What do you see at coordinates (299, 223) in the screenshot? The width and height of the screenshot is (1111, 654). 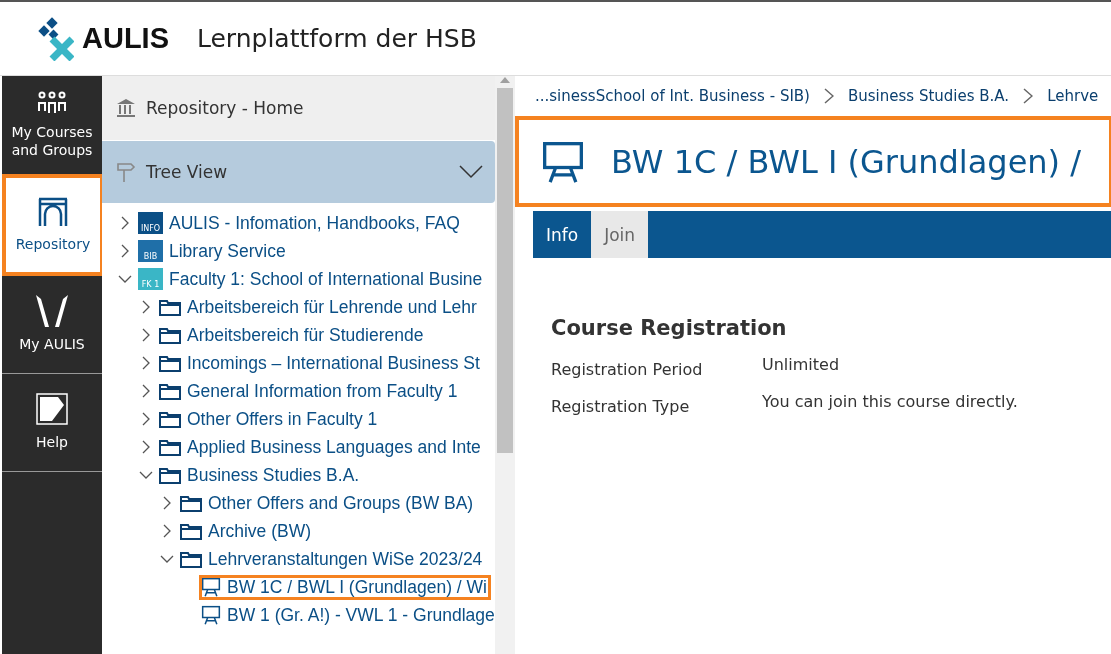 I see `tree-item: INFO AULIS - Infomation, Handbooks, FAQ` at bounding box center [299, 223].